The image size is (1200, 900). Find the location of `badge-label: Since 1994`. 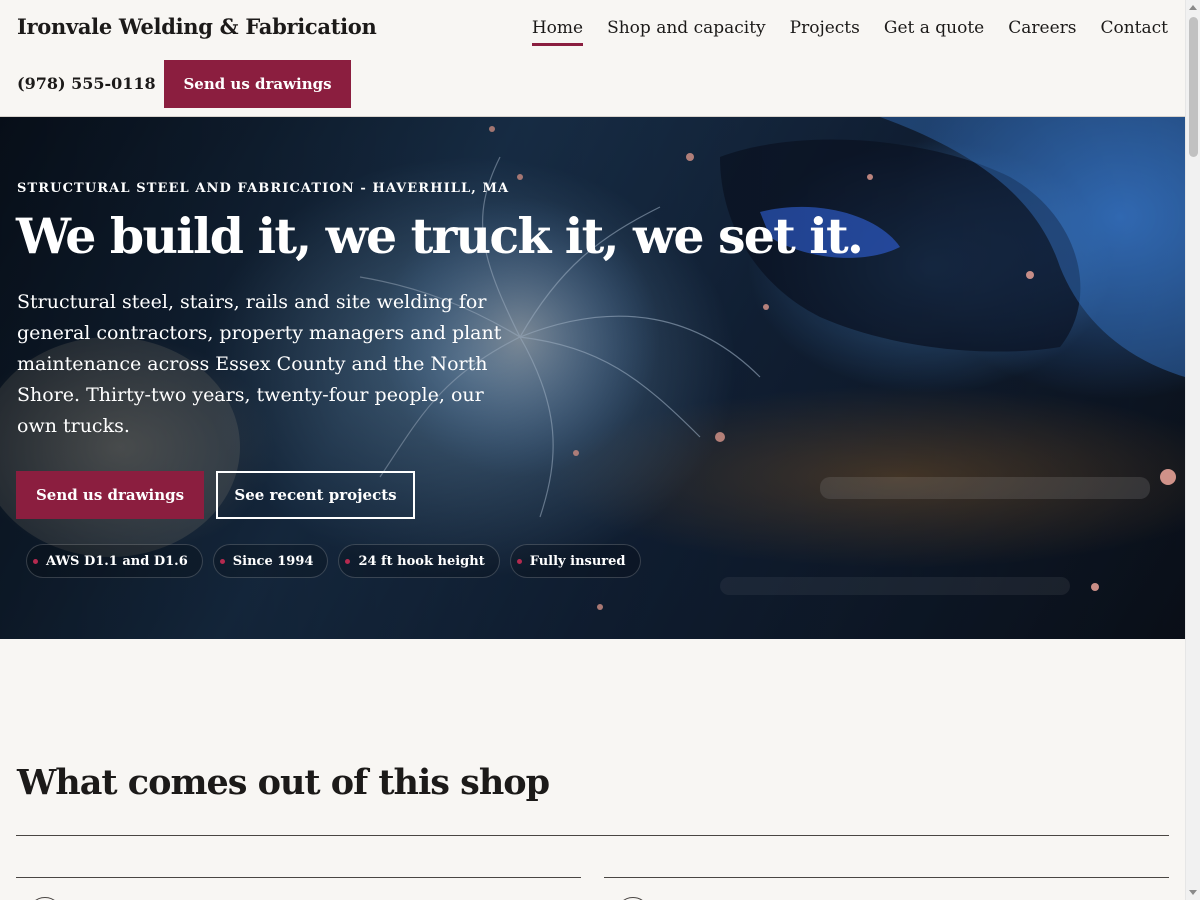

badge-label: Since 1994 is located at coordinates (273, 561).